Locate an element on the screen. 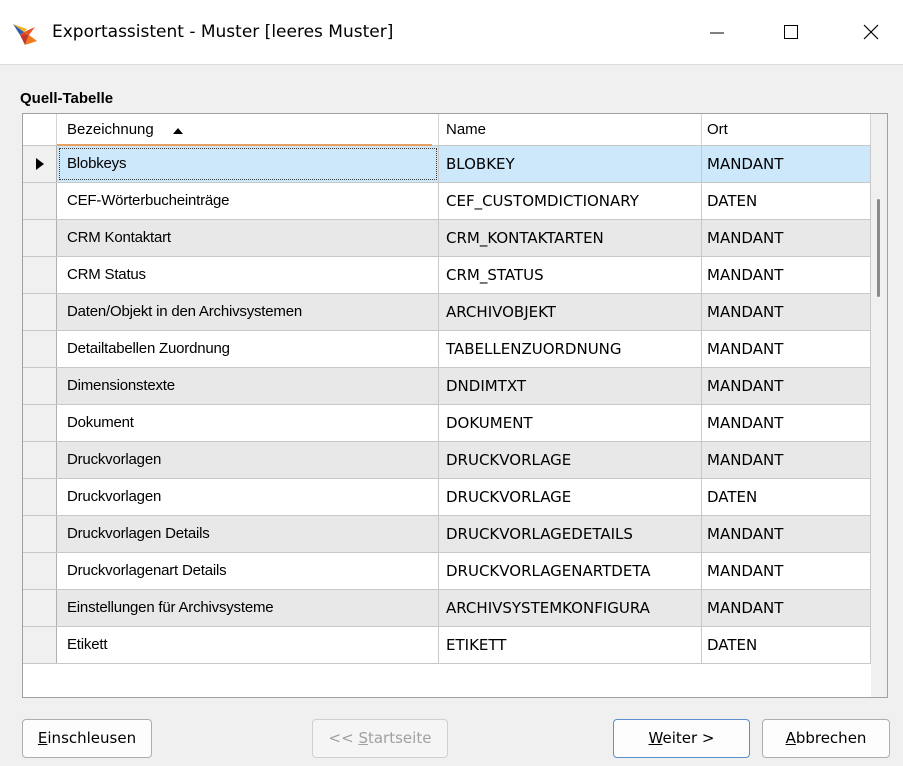 The height and width of the screenshot is (766, 903). source-table-label: Quell-Tabelle is located at coordinates (67, 98).